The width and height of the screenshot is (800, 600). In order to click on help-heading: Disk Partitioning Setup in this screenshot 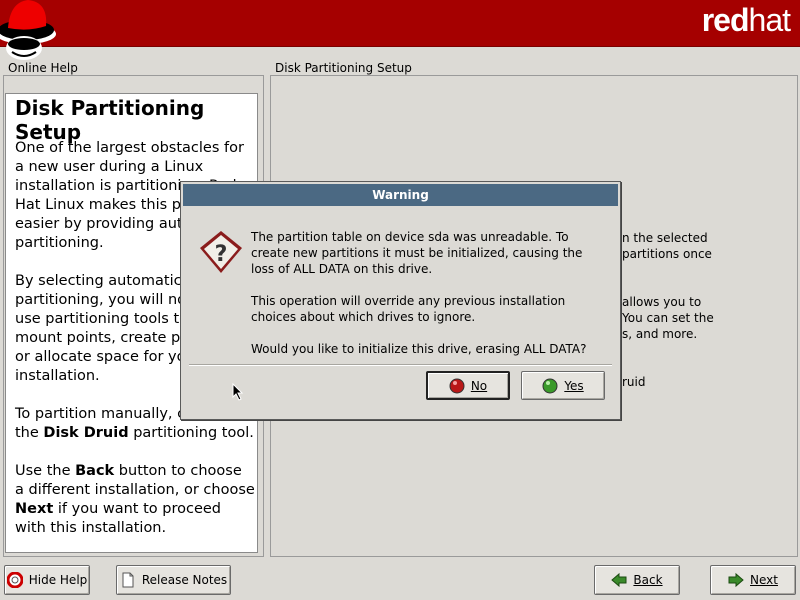, I will do `click(110, 120)`.